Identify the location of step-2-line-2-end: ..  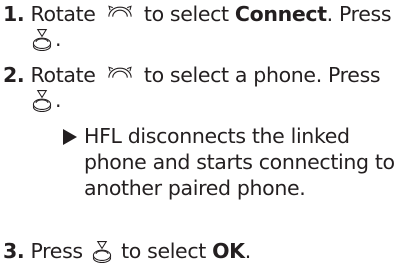
(58, 100).